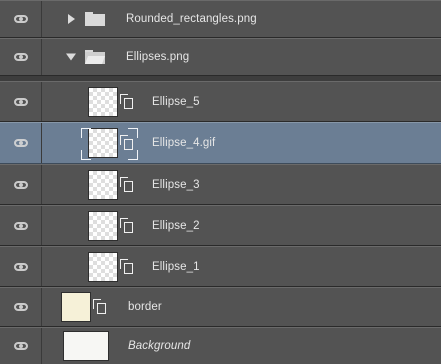 This screenshot has height=364, width=441. What do you see at coordinates (191, 19) in the screenshot?
I see `layer-name: Rounded_rectangles.png` at bounding box center [191, 19].